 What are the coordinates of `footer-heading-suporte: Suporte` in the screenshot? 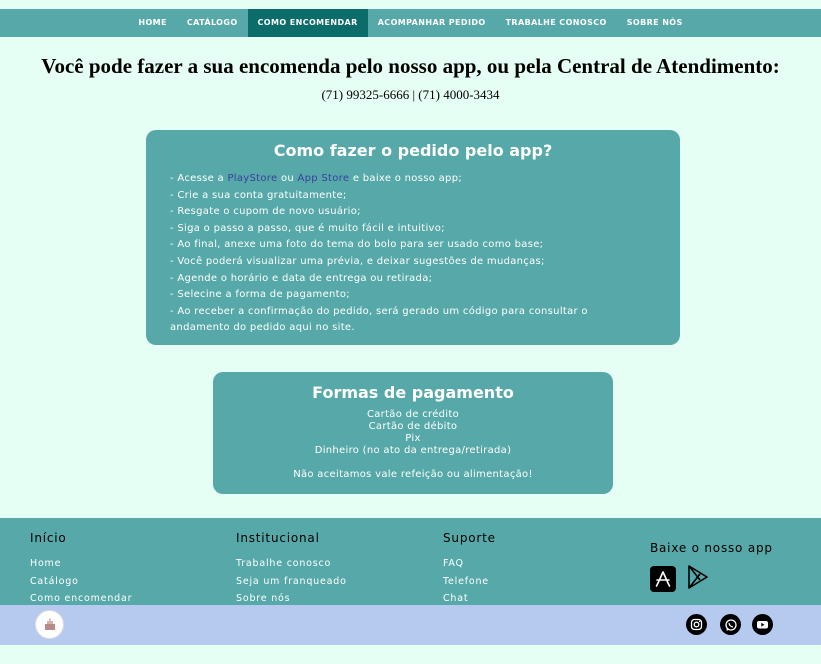 It's located at (469, 538).